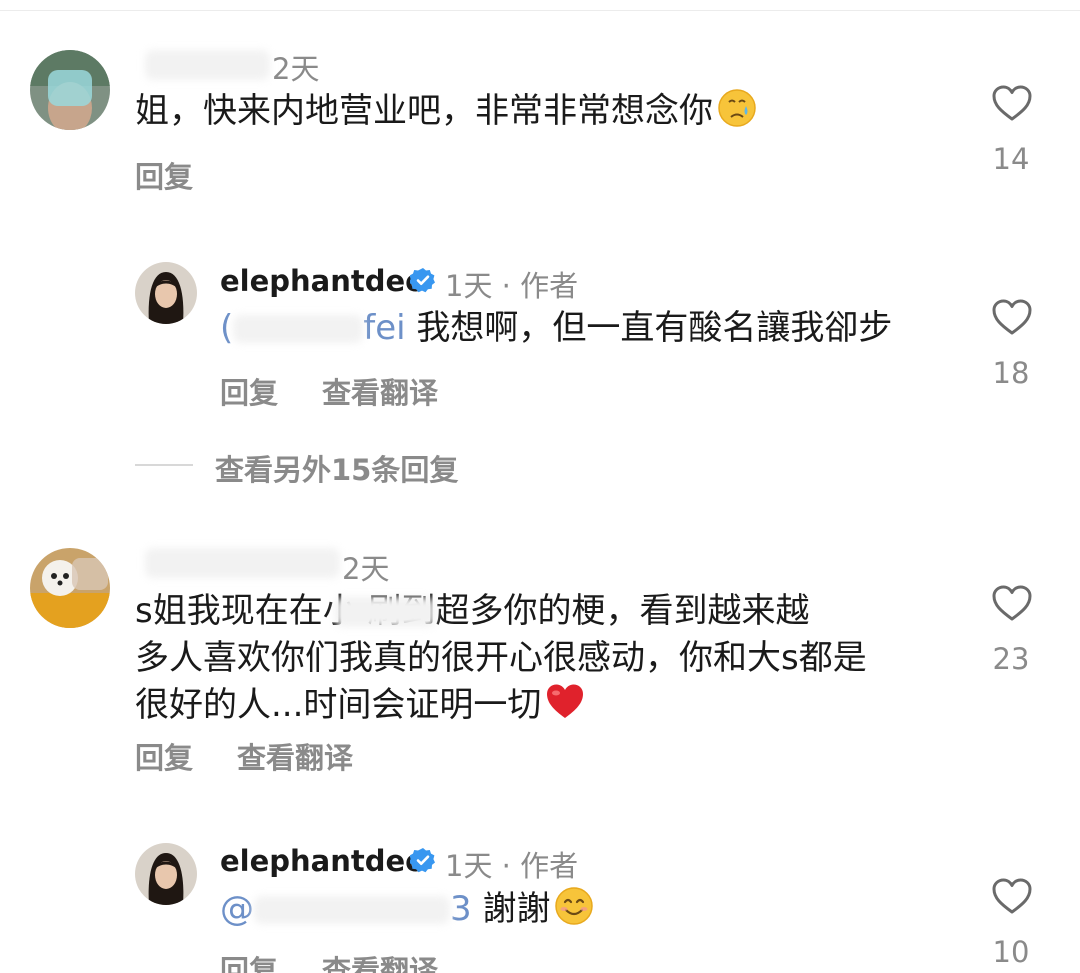 This screenshot has height=973, width=1080. I want to click on comment-text-line: s姐我现在在小 刷到超多你的梗，看到越来越, so click(472, 611).